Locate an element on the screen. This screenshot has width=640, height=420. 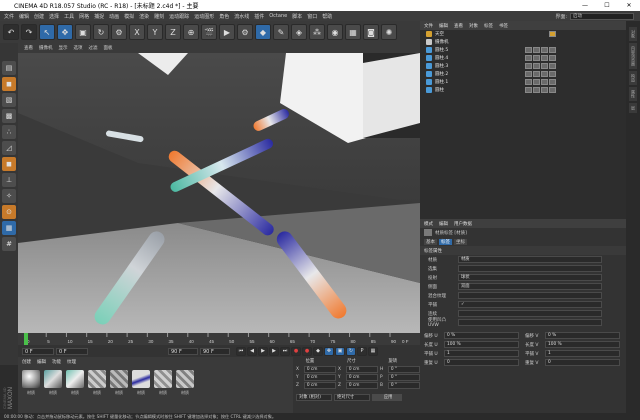
rotation-b-field: 0 ° is located at coordinates (403, 385).